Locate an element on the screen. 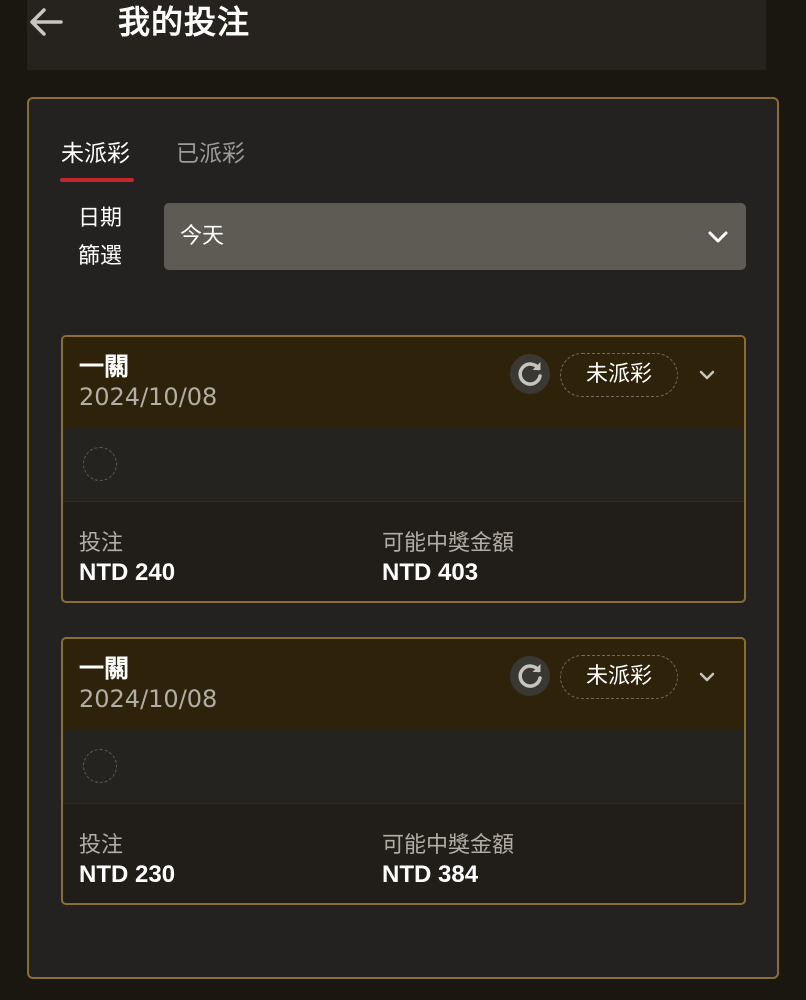 The width and height of the screenshot is (806, 1000). stake-value: NTD 240 is located at coordinates (127, 572).